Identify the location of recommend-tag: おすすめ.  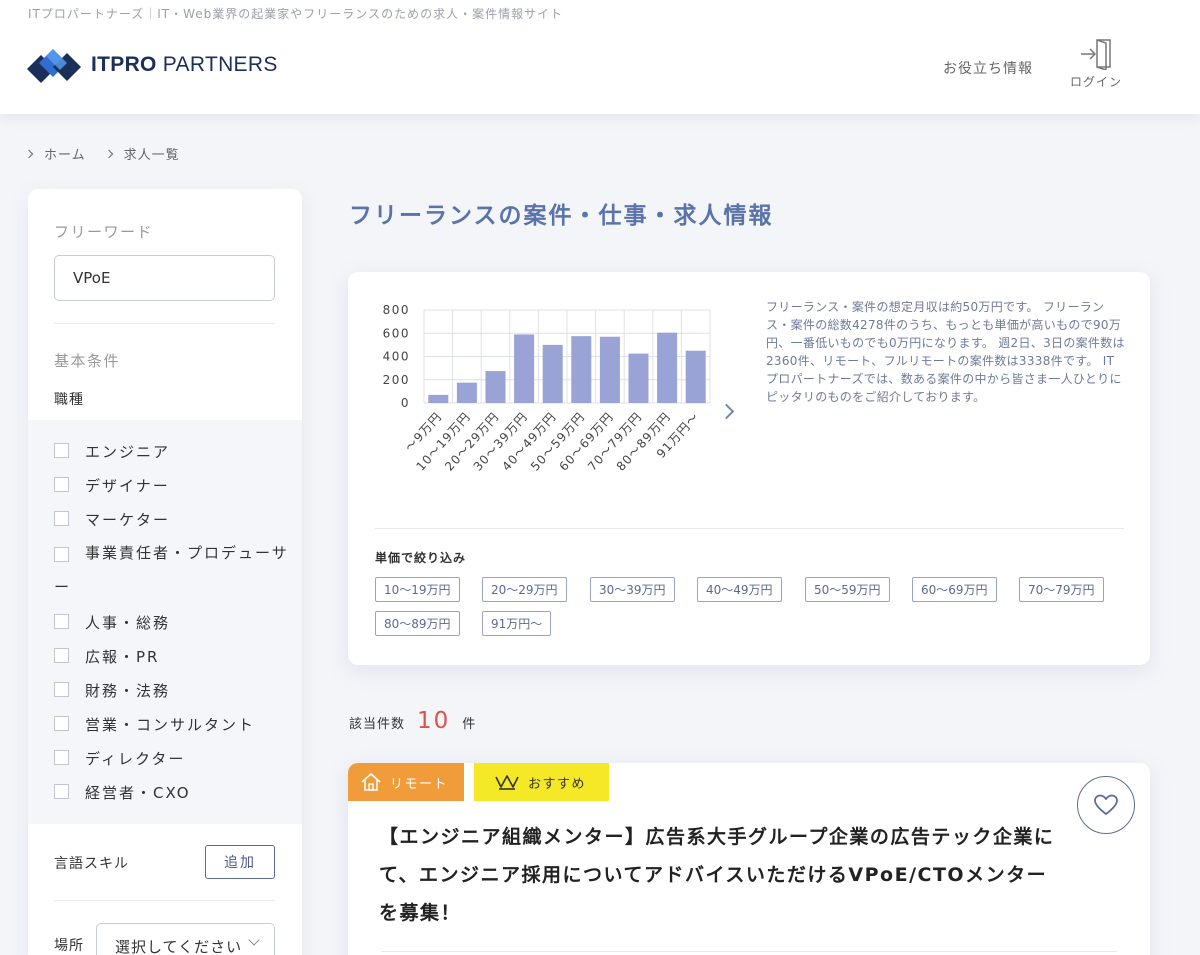
(541, 782).